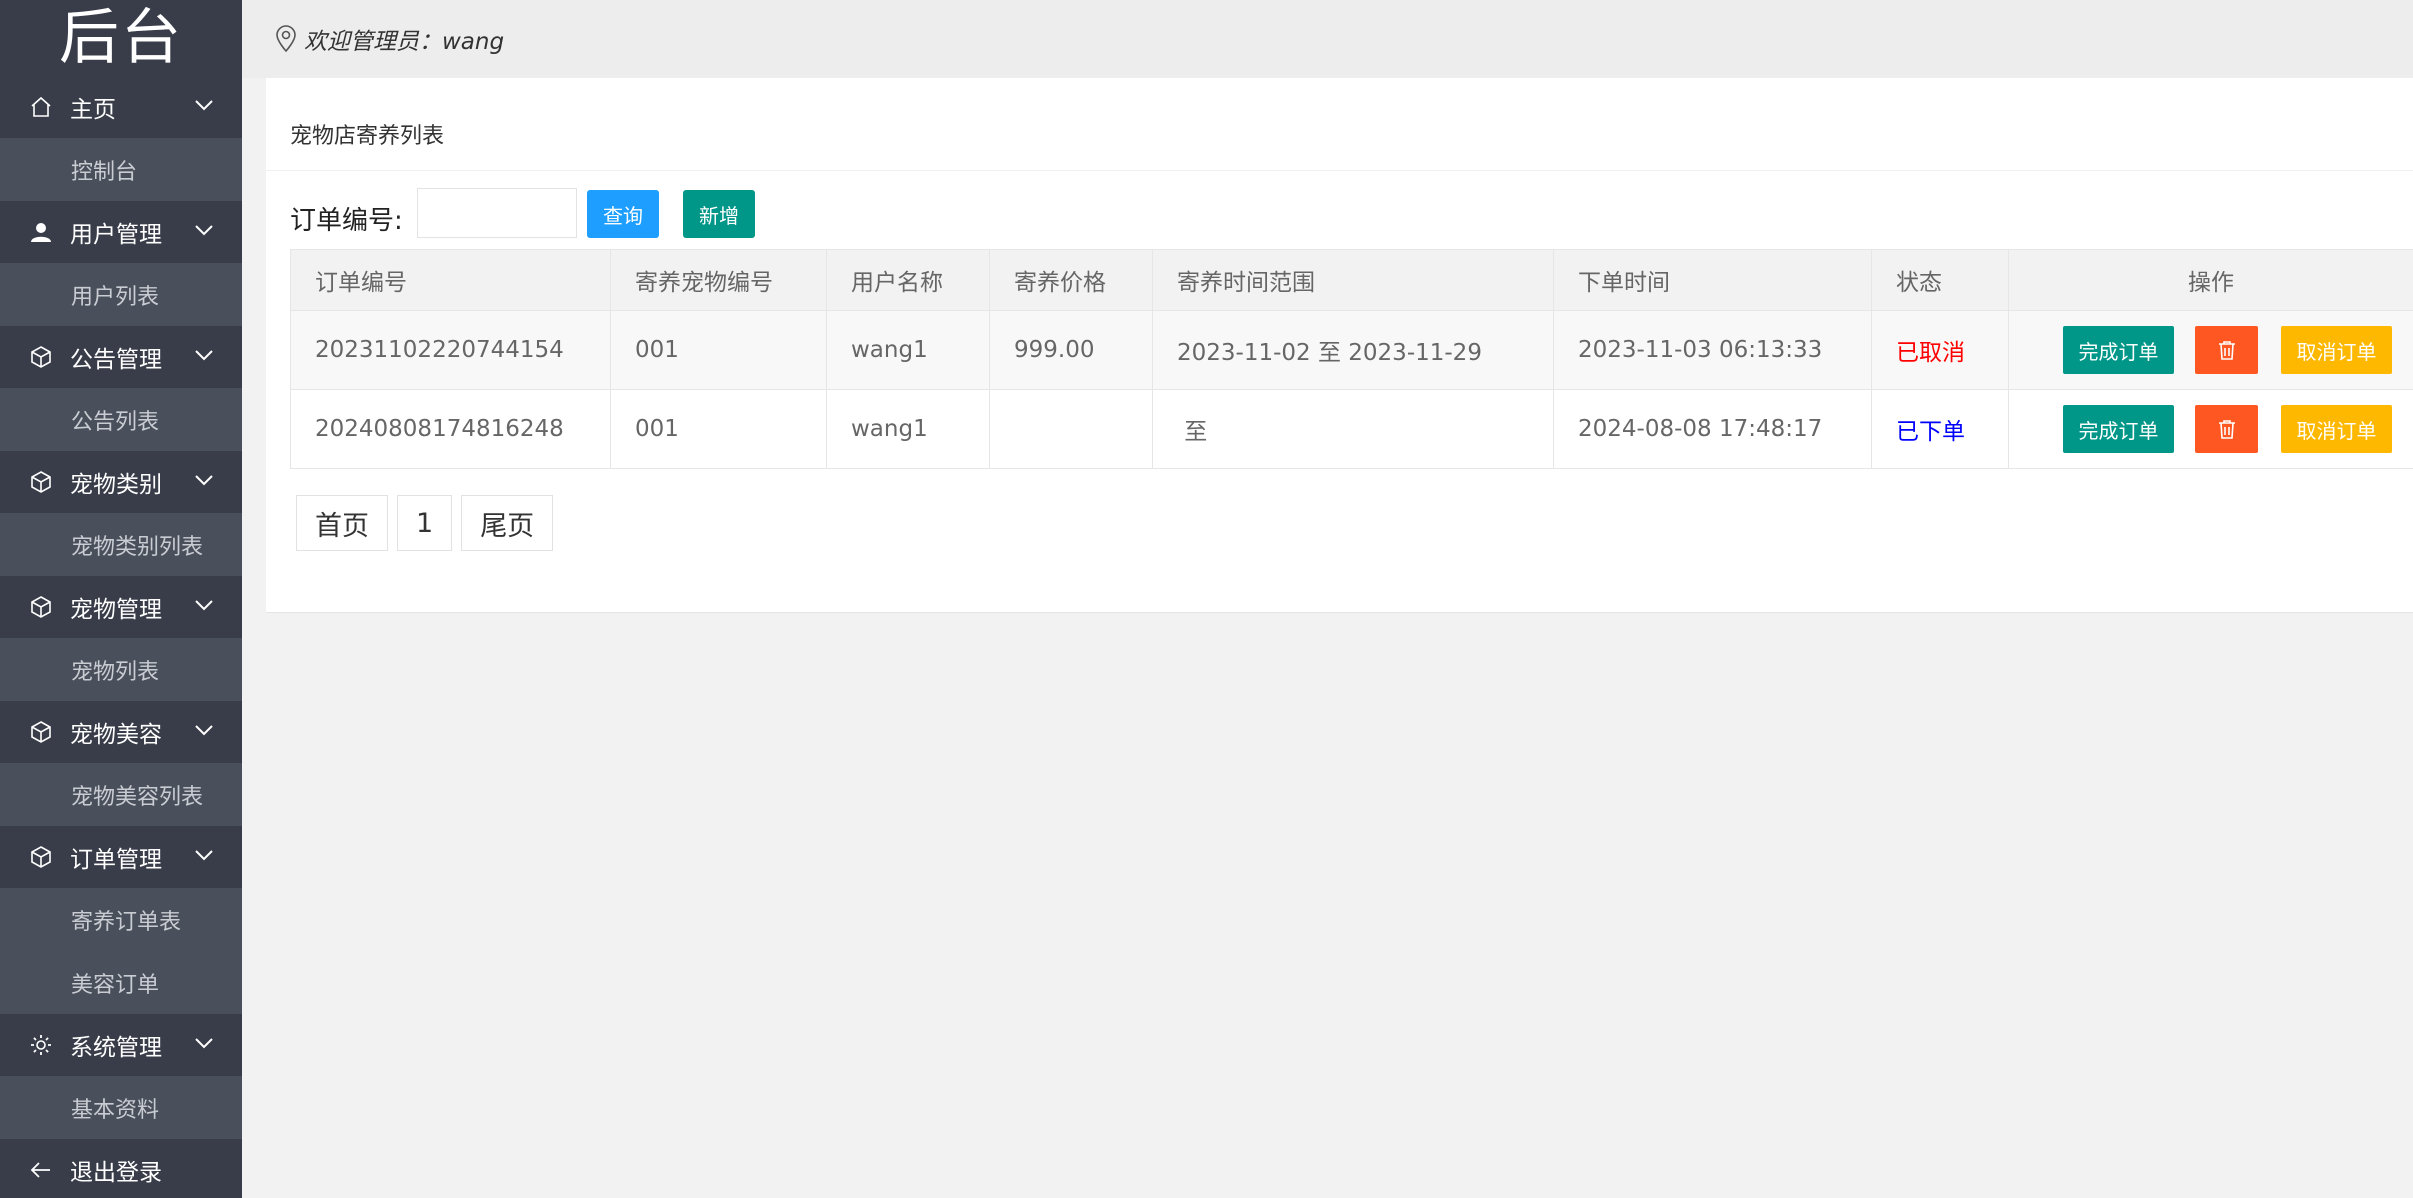 This screenshot has width=2413, height=1198. Describe the element at coordinates (1327, 39) in the screenshot. I see `top-bar: 欢迎管理员：wang` at that location.